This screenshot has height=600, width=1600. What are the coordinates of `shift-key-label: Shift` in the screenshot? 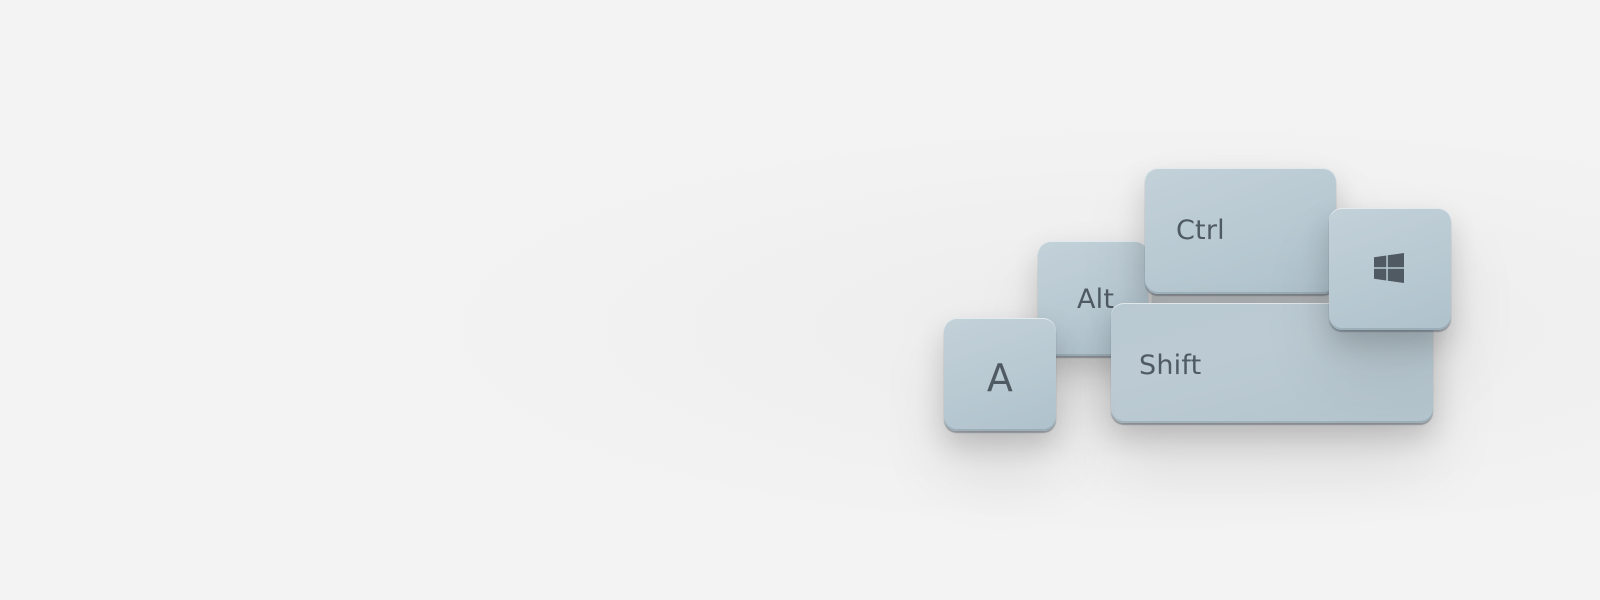 It's located at (1170, 365).